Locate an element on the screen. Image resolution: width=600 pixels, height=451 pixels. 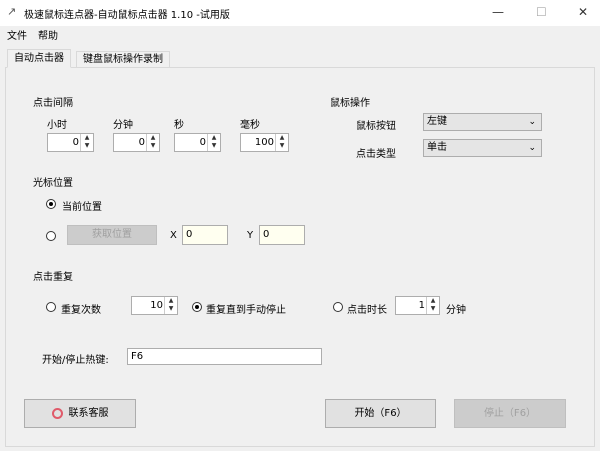
current-position-radio is located at coordinates (51, 204).